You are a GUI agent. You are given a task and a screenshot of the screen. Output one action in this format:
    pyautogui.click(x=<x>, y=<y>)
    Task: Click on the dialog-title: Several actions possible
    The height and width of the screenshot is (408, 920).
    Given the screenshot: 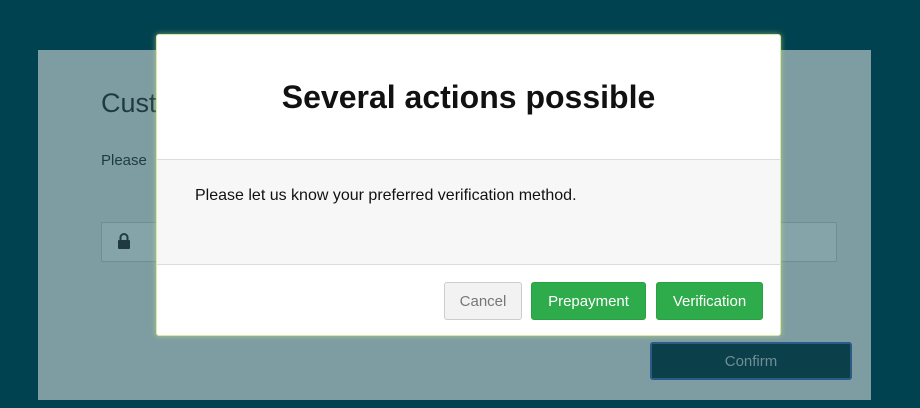 What is the action you would take?
    pyautogui.click(x=468, y=97)
    